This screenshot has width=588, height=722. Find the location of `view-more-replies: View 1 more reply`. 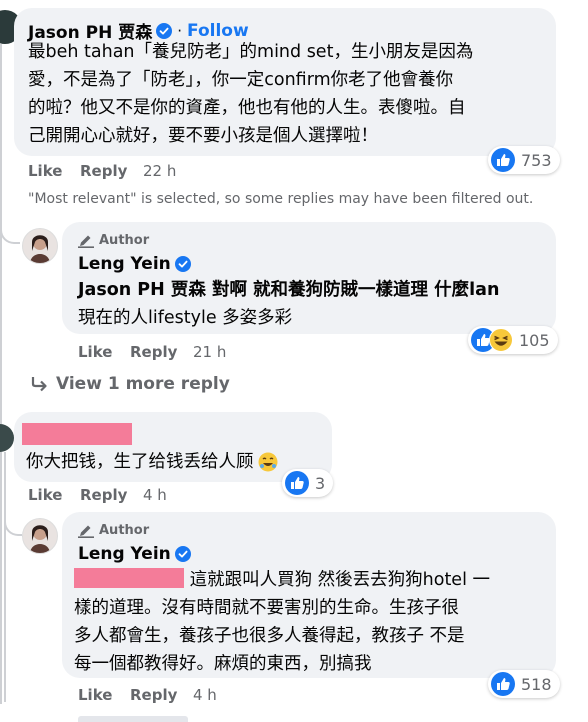

view-more-replies: View 1 more reply is located at coordinates (130, 384).